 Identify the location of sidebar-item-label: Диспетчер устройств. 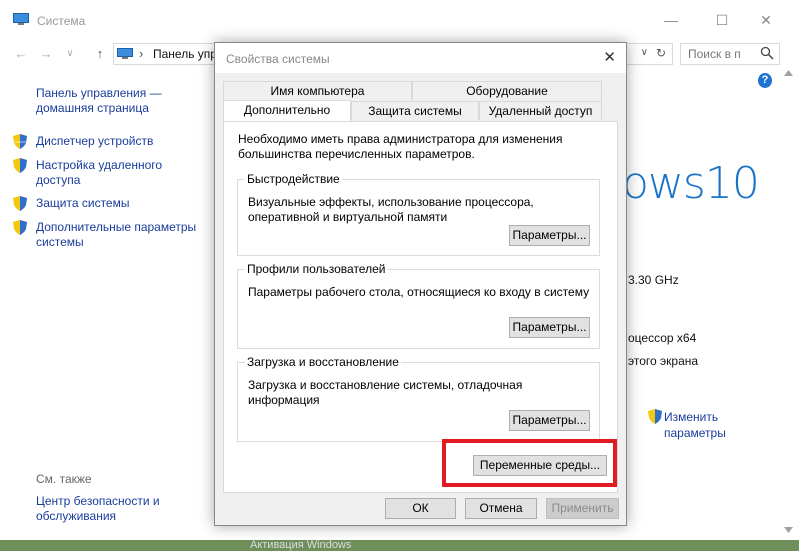
(95, 141).